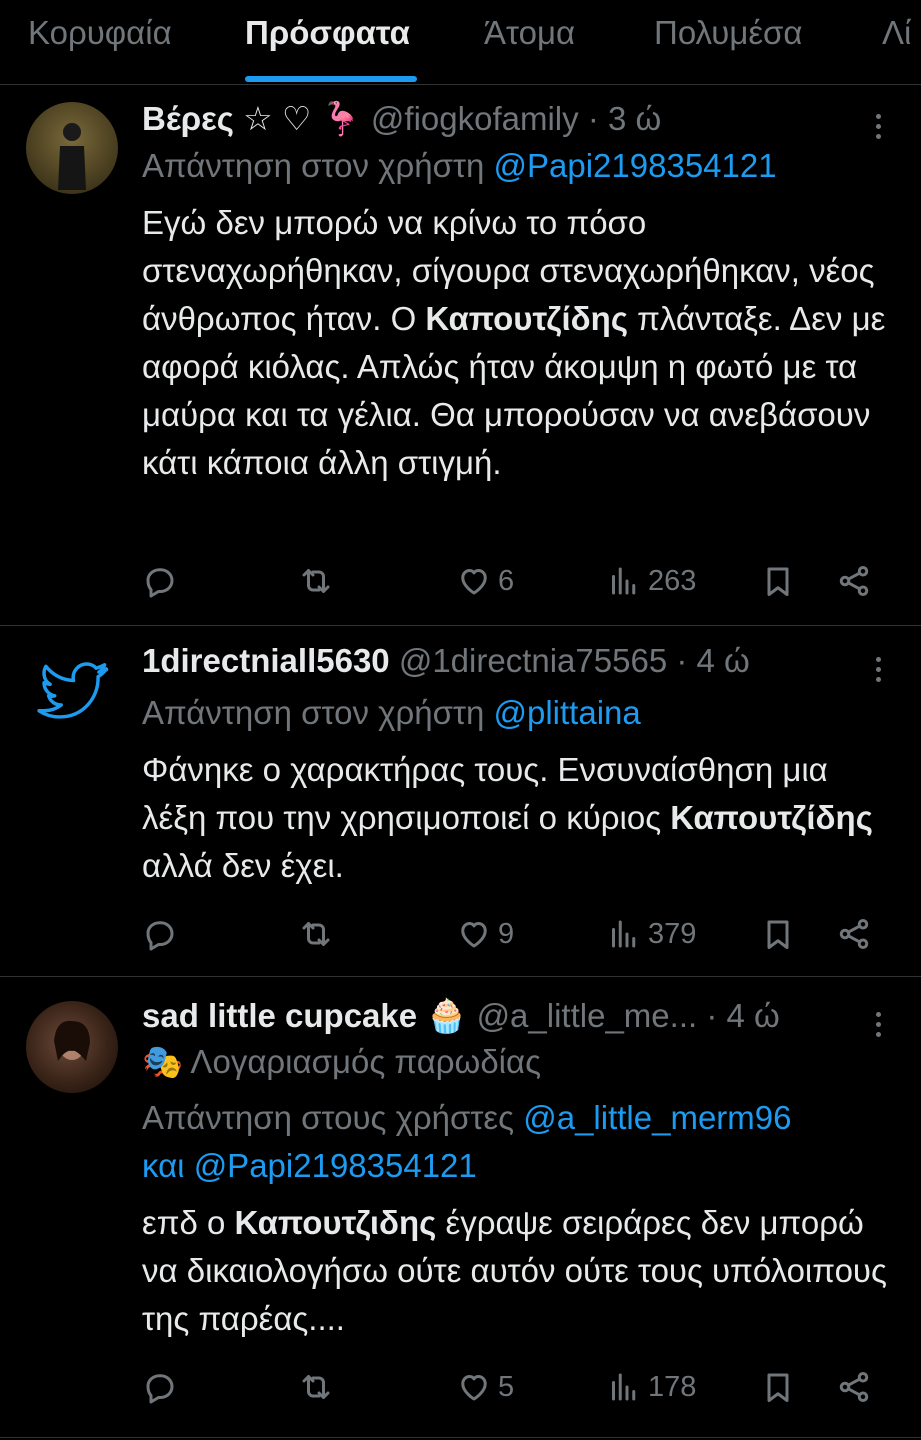 Image resolution: width=921 pixels, height=1440 pixels. I want to click on like-count: 6, so click(506, 580).